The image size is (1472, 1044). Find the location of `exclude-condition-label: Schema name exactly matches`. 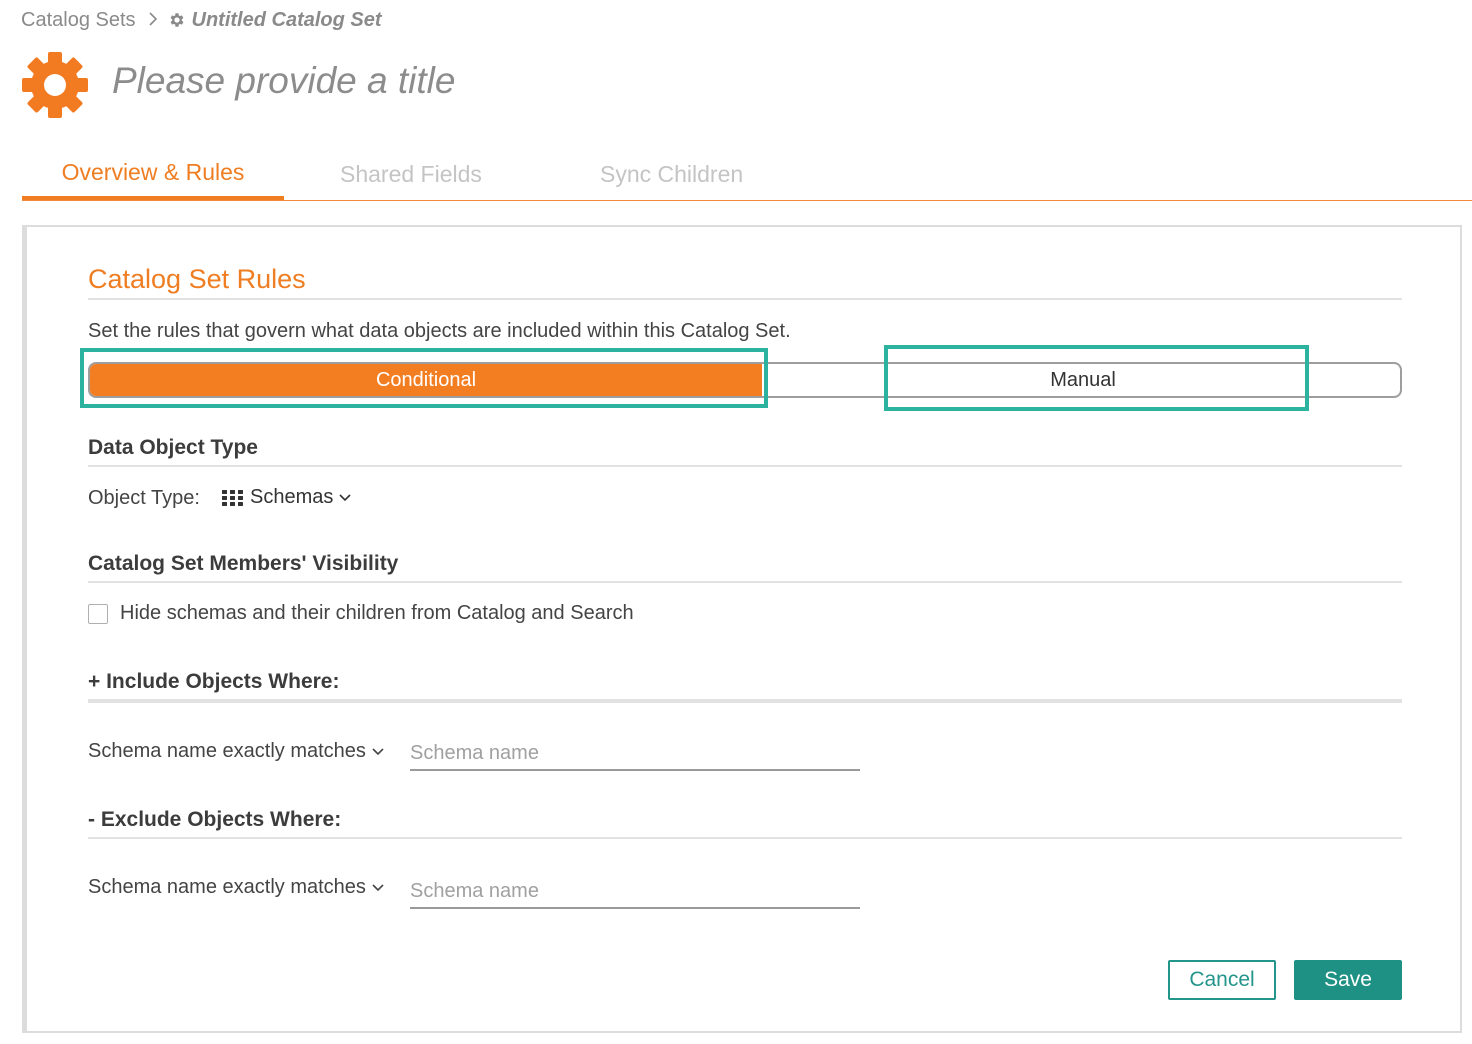

exclude-condition-label: Schema name exactly matches is located at coordinates (227, 887).